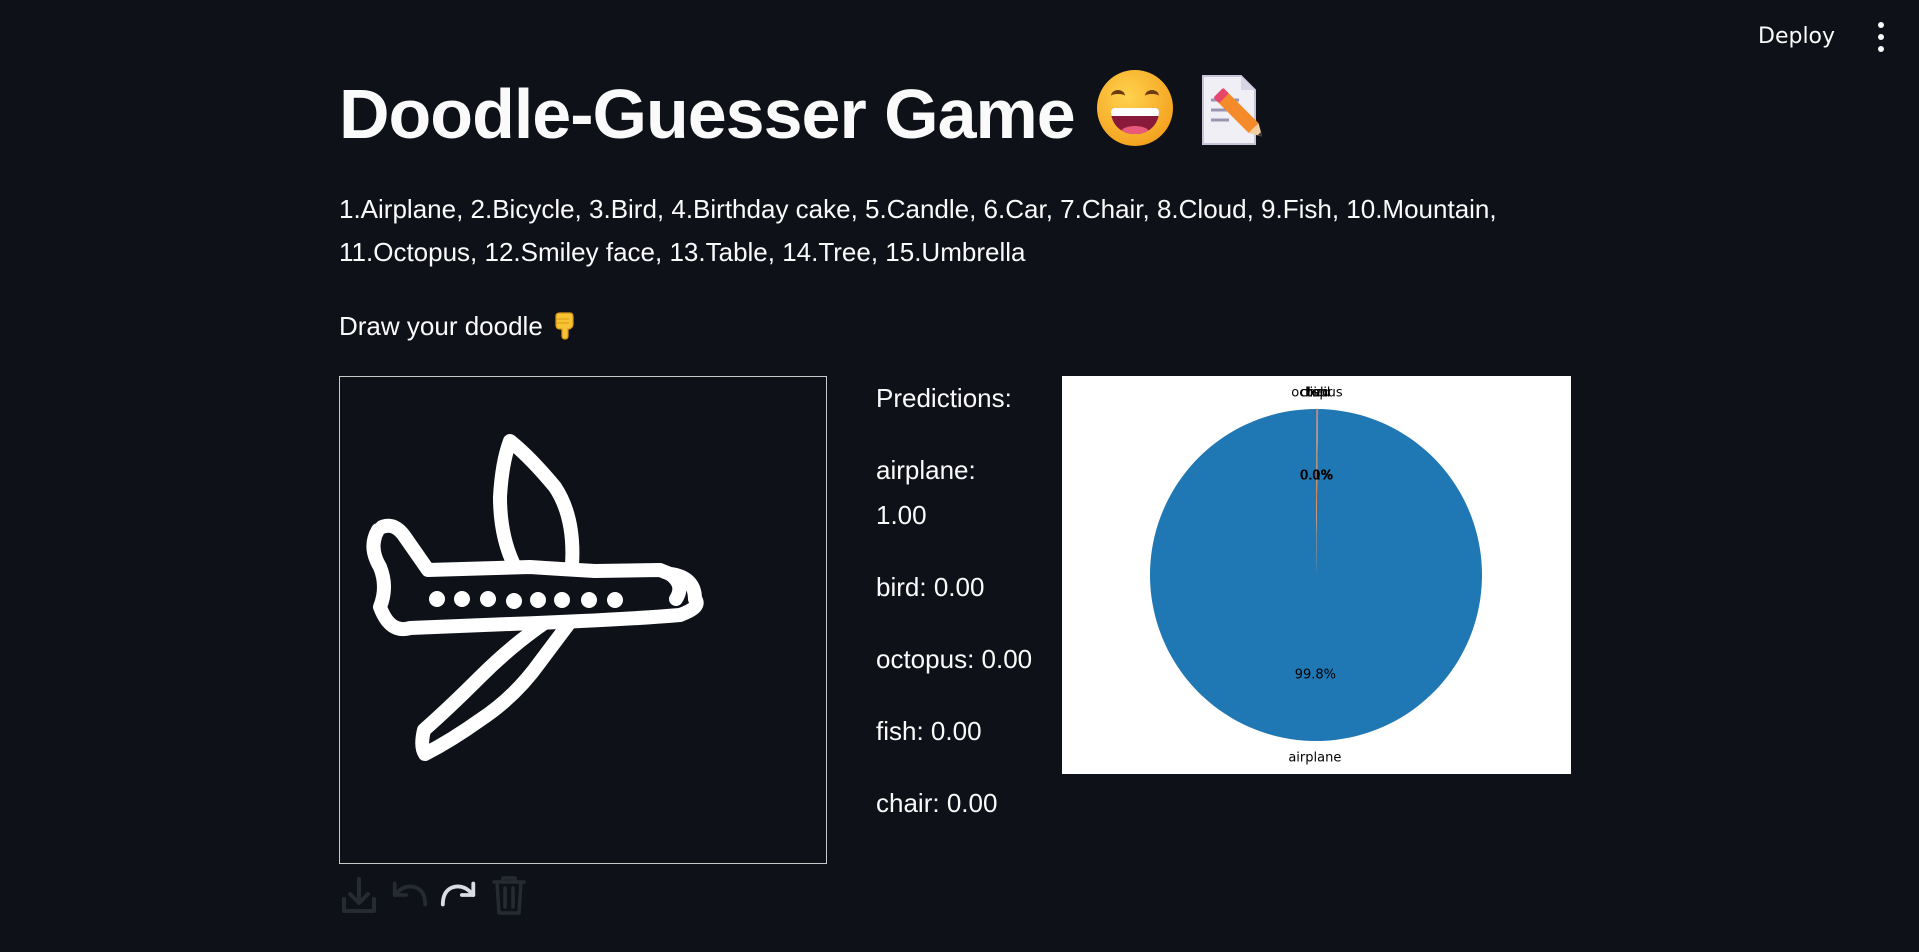 Image resolution: width=1919 pixels, height=952 pixels. Describe the element at coordinates (966, 493) in the screenshot. I see `prediction-item: airplane: 1.00` at that location.